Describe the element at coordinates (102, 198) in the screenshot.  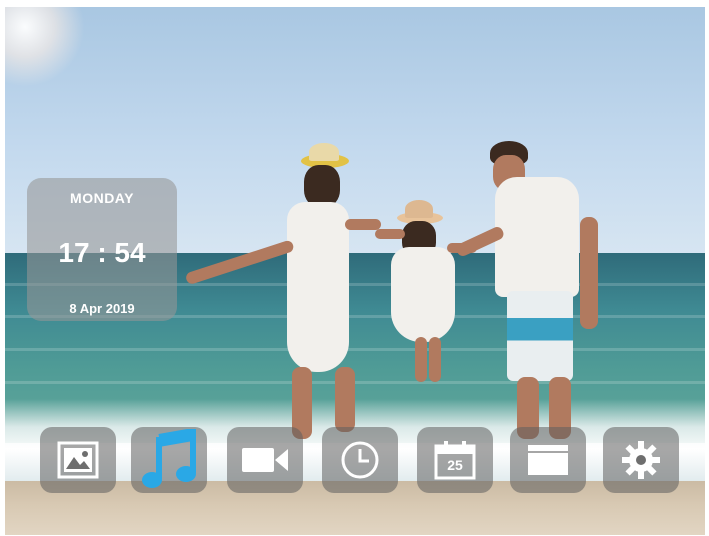
I see `weekday-label: MONDAY` at that location.